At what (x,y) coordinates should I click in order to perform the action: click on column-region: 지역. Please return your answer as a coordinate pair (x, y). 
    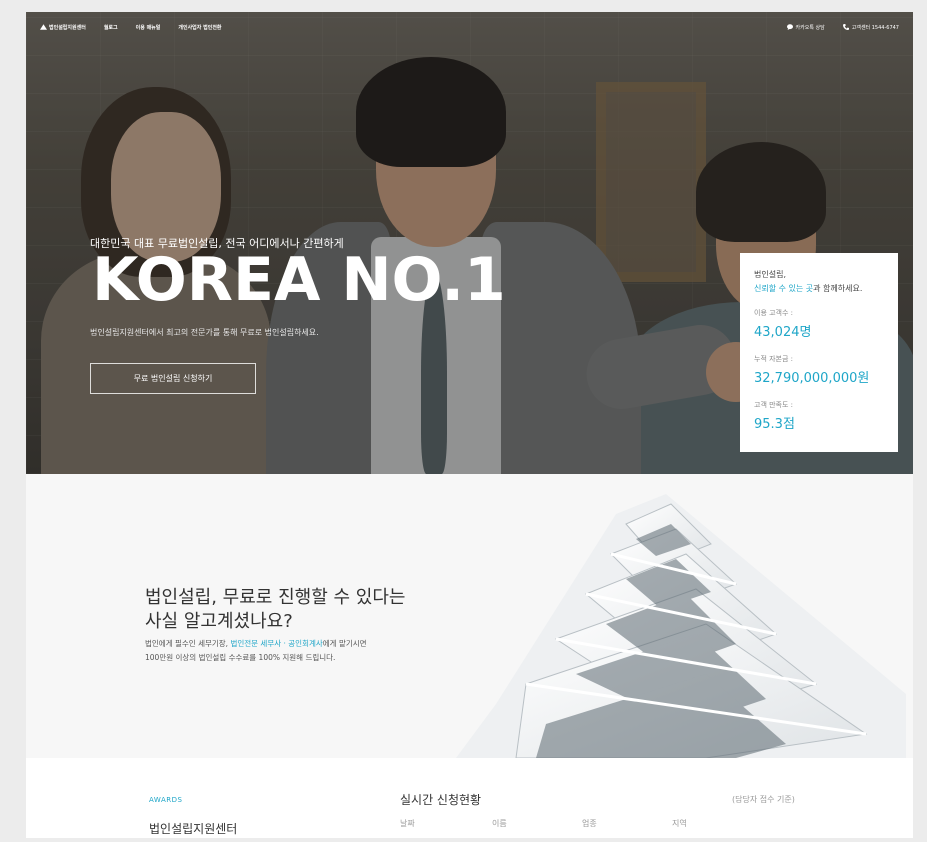
    Looking at the image, I should click on (679, 823).